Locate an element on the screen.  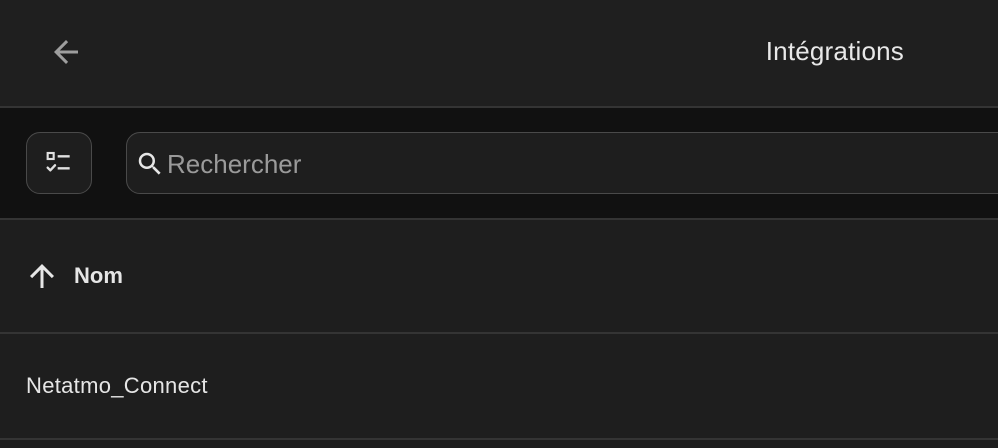
search-field is located at coordinates (562, 163).